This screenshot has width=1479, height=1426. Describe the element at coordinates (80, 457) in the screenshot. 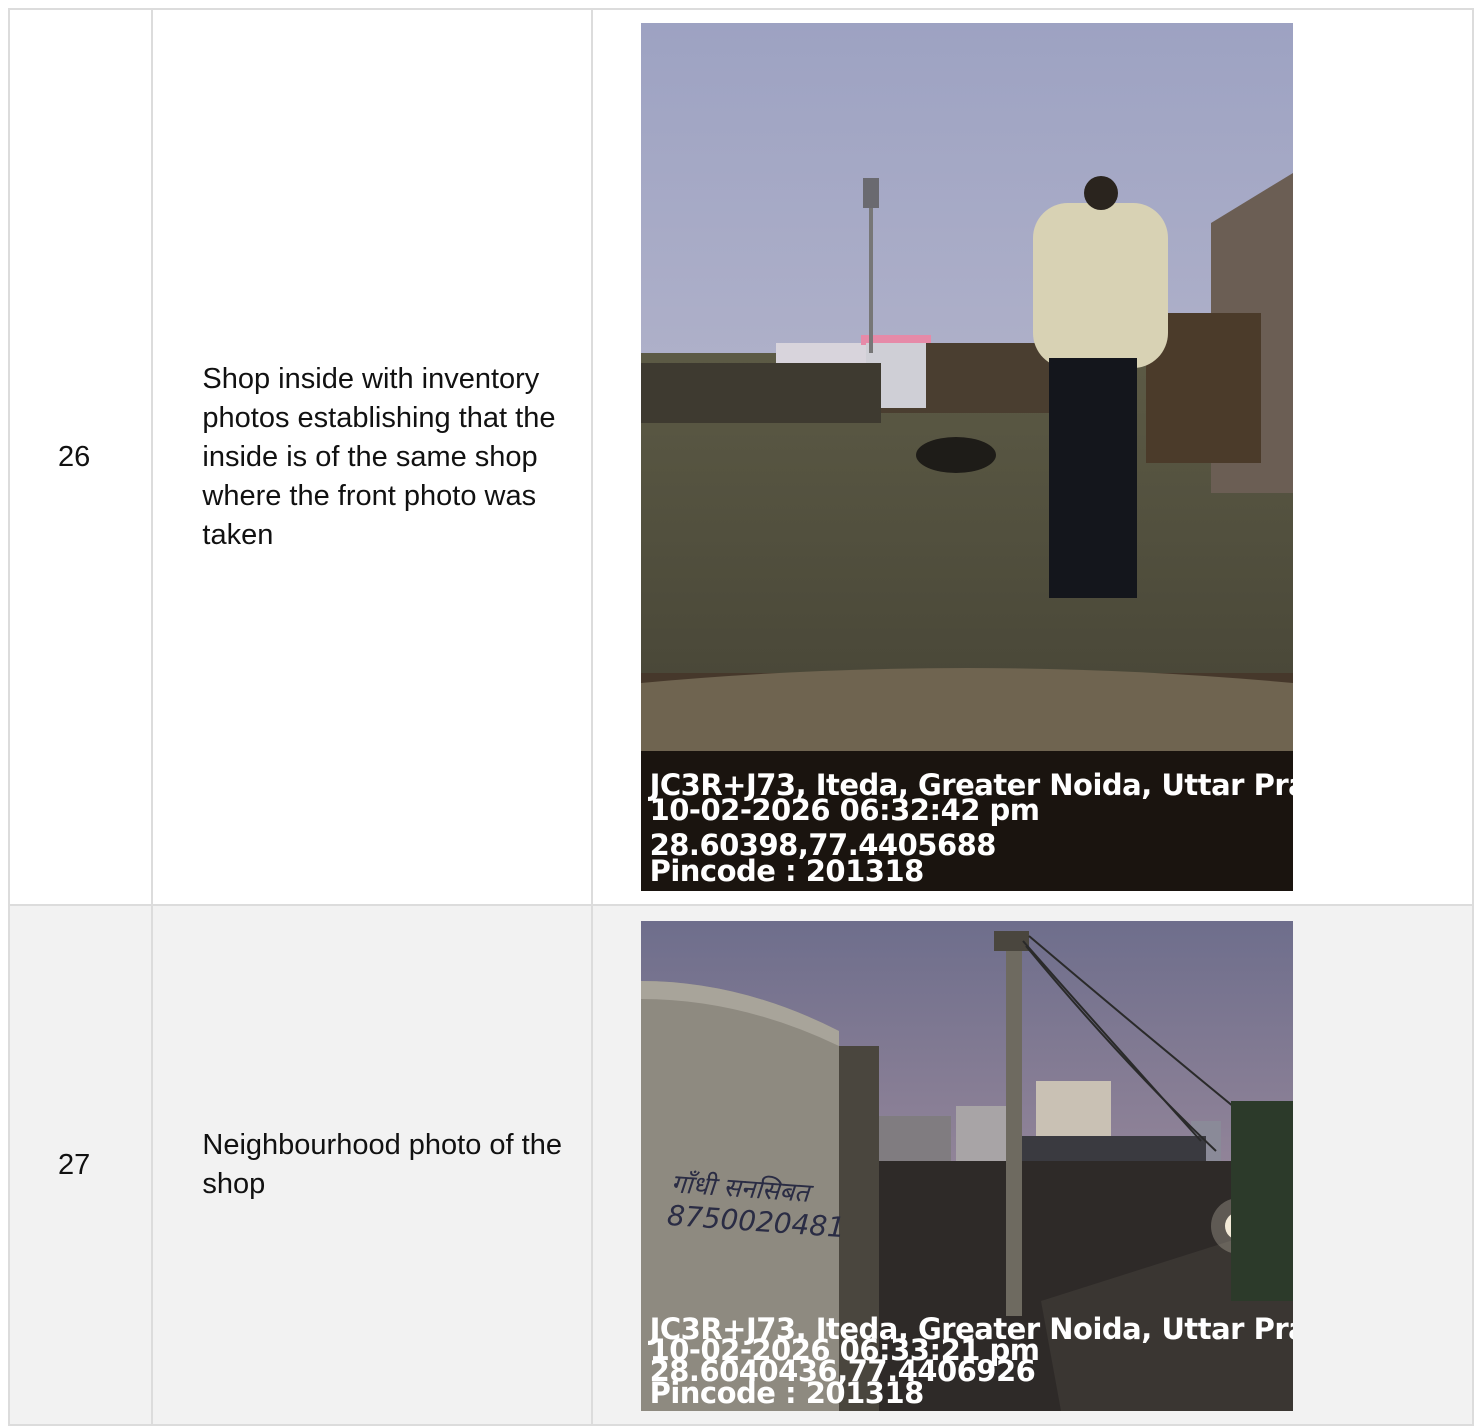

I see `row-number: 26` at that location.